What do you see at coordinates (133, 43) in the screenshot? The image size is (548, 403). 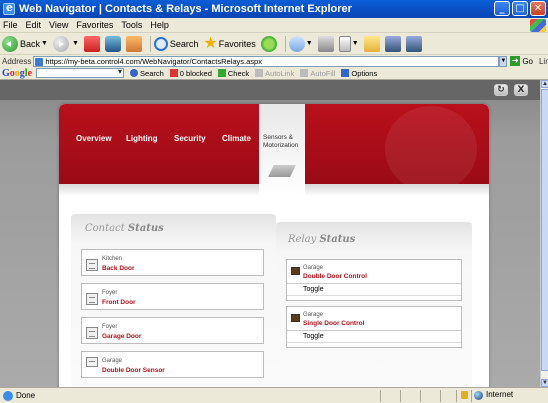 I see `home-button` at bounding box center [133, 43].